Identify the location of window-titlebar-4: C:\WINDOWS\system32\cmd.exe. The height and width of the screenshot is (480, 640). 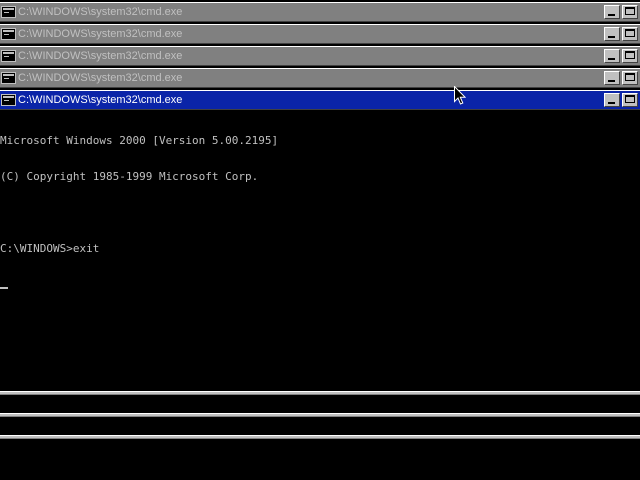
(320, 78).